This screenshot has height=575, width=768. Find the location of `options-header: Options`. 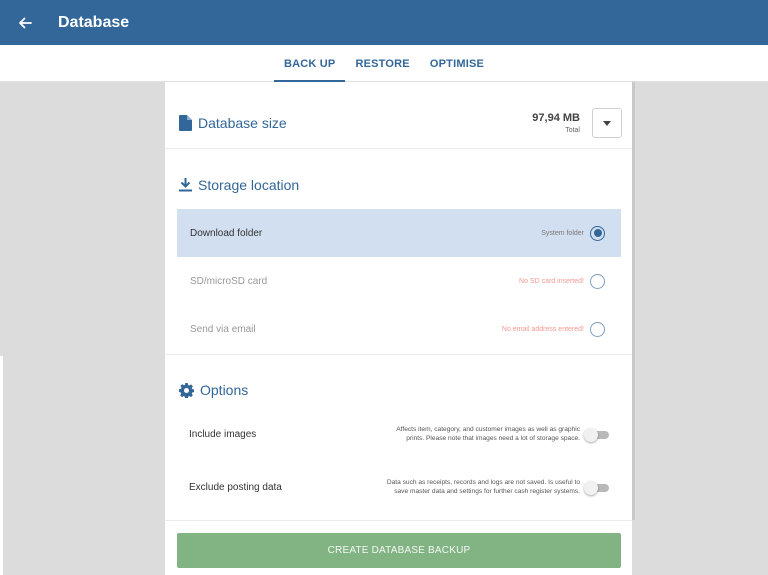

options-header: Options is located at coordinates (213, 390).